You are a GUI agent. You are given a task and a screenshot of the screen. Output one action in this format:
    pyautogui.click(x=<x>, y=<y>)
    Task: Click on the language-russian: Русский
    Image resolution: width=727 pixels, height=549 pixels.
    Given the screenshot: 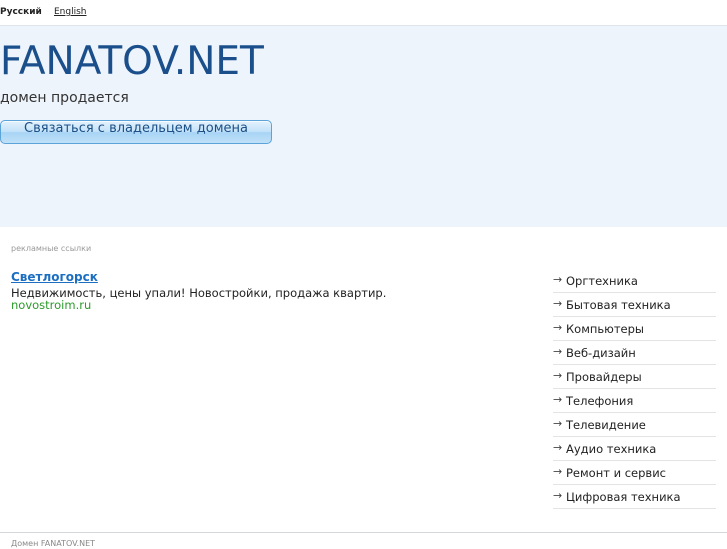 What is the action you would take?
    pyautogui.click(x=21, y=12)
    